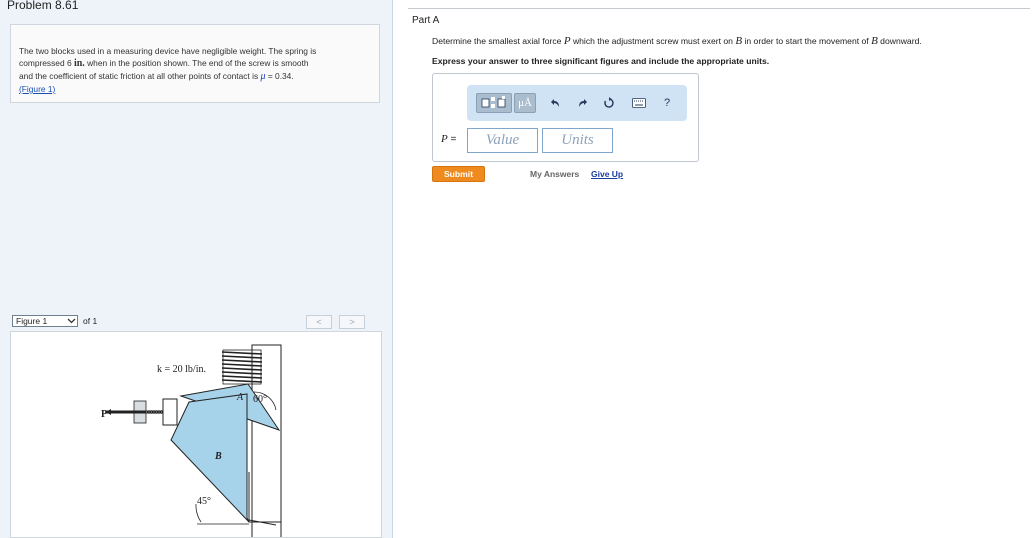 This screenshot has width=1032, height=538. Describe the element at coordinates (609, 103) in the screenshot. I see `reset-icon` at that location.